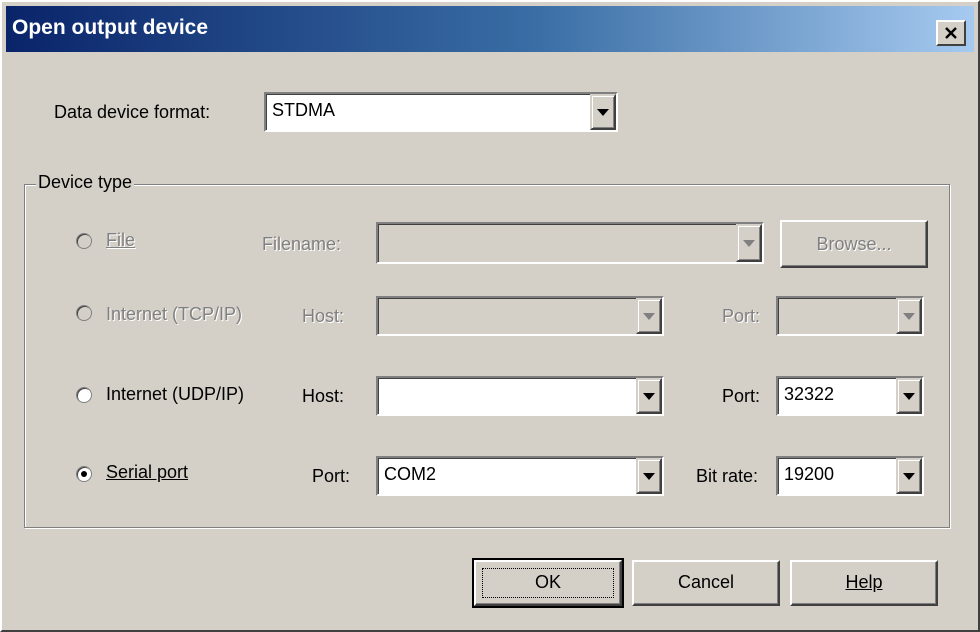  What do you see at coordinates (570, 243) in the screenshot?
I see `filename-input` at bounding box center [570, 243].